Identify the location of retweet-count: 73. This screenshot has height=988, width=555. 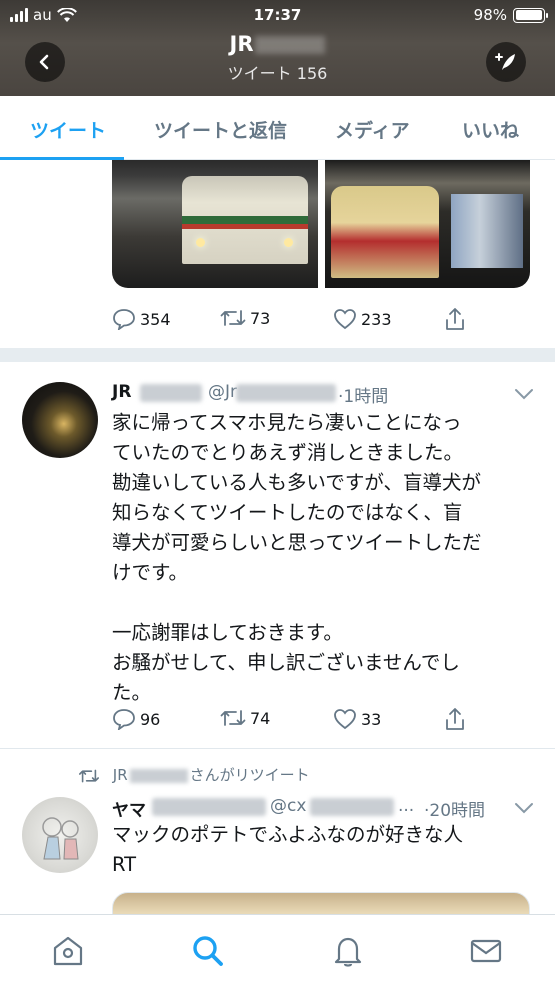
(260, 318).